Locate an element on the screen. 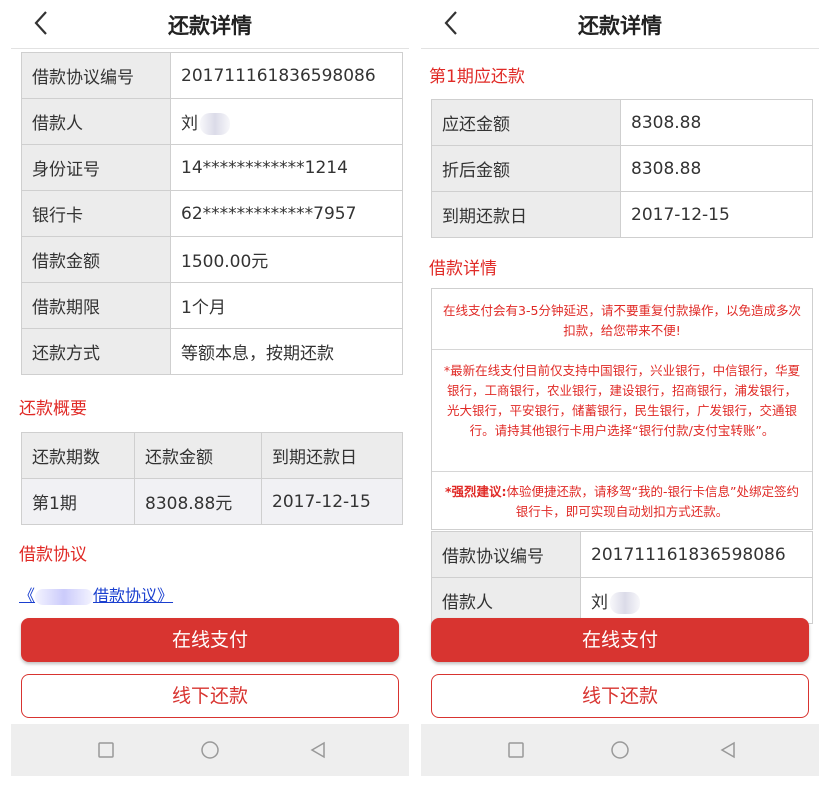 This screenshot has height=786, width=829. table-row: 借款期限 1个月 is located at coordinates (212, 305).